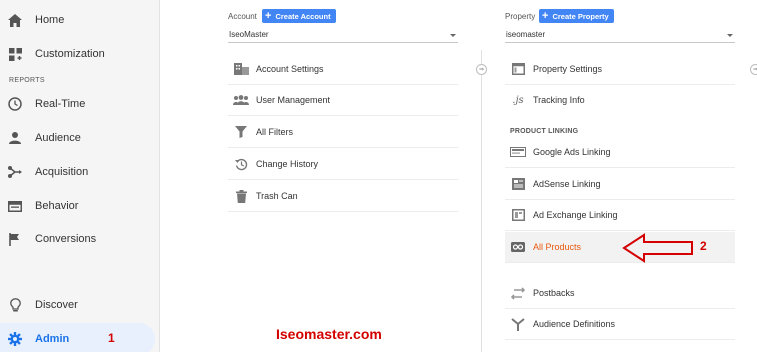 The image size is (757, 352). What do you see at coordinates (518, 293) in the screenshot?
I see `postbacks-icon` at bounding box center [518, 293].